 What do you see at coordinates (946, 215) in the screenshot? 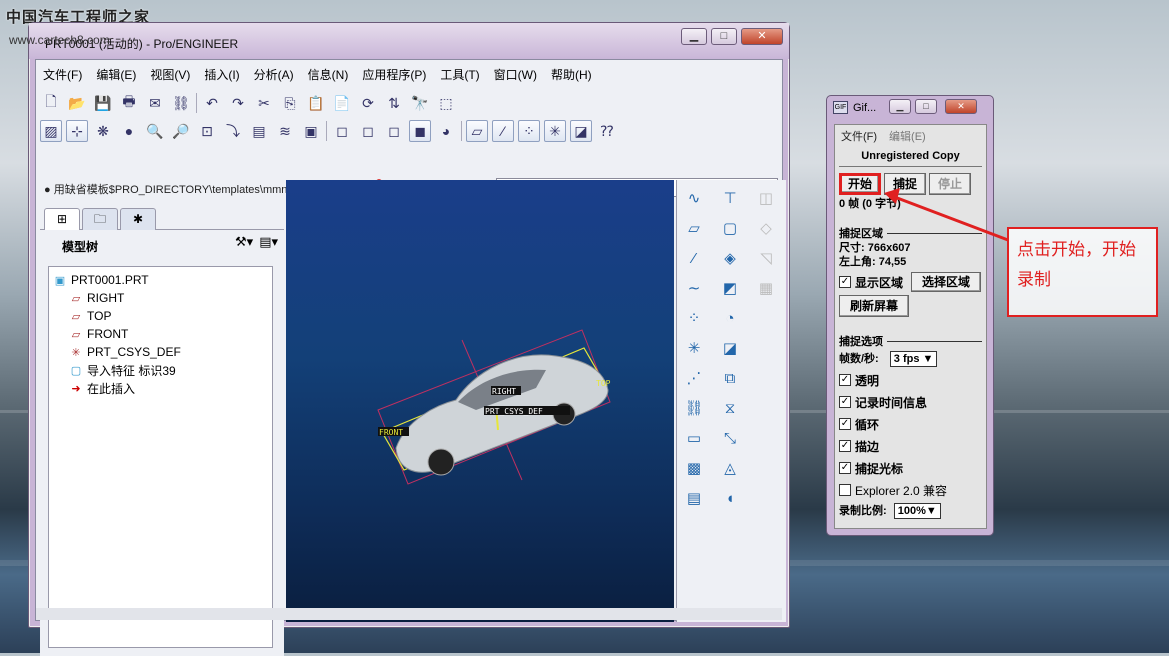
I see `annotation-arrow` at bounding box center [946, 215].